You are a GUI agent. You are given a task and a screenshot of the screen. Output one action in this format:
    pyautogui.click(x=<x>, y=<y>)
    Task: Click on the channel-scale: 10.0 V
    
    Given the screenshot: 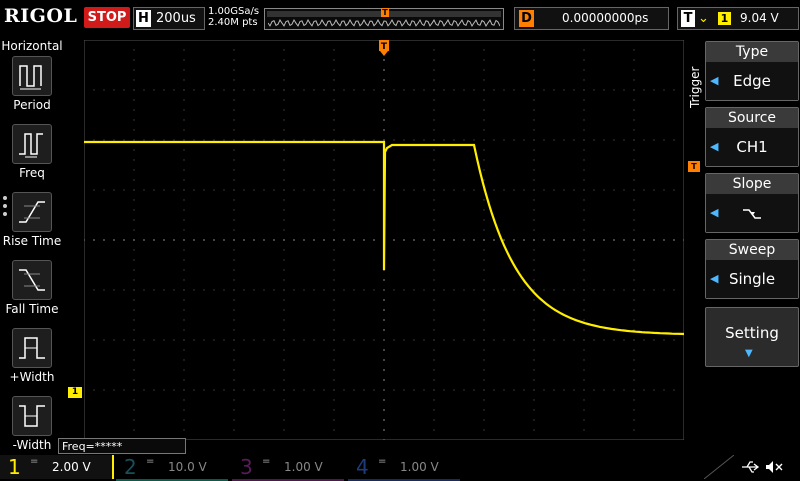 What is the action you would take?
    pyautogui.click(x=187, y=467)
    